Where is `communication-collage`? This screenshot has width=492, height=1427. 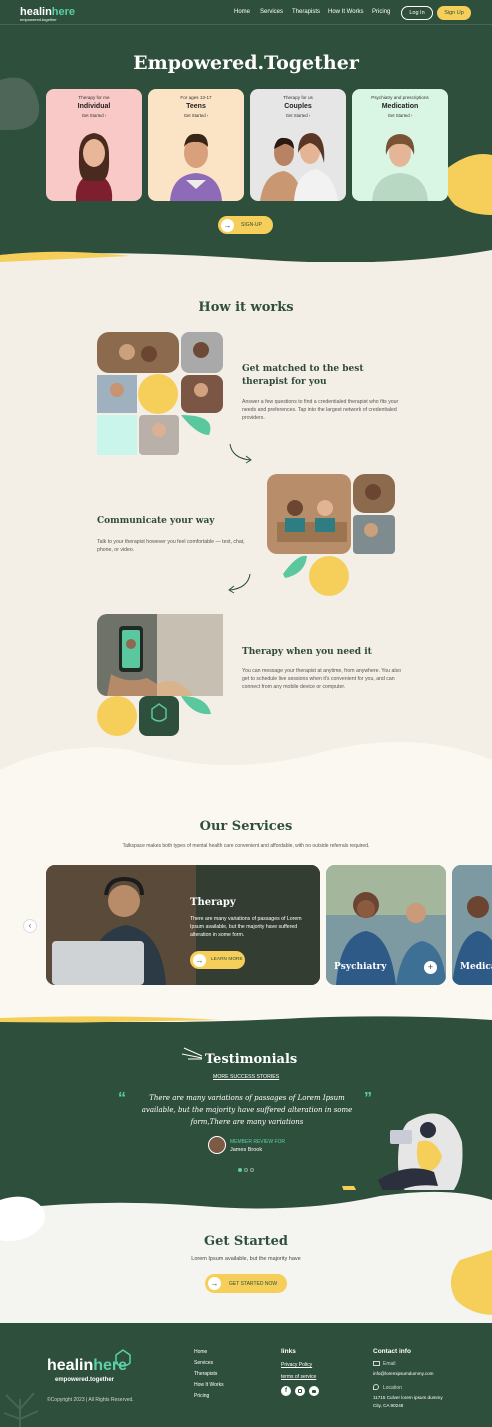
communication-collage is located at coordinates (331, 535).